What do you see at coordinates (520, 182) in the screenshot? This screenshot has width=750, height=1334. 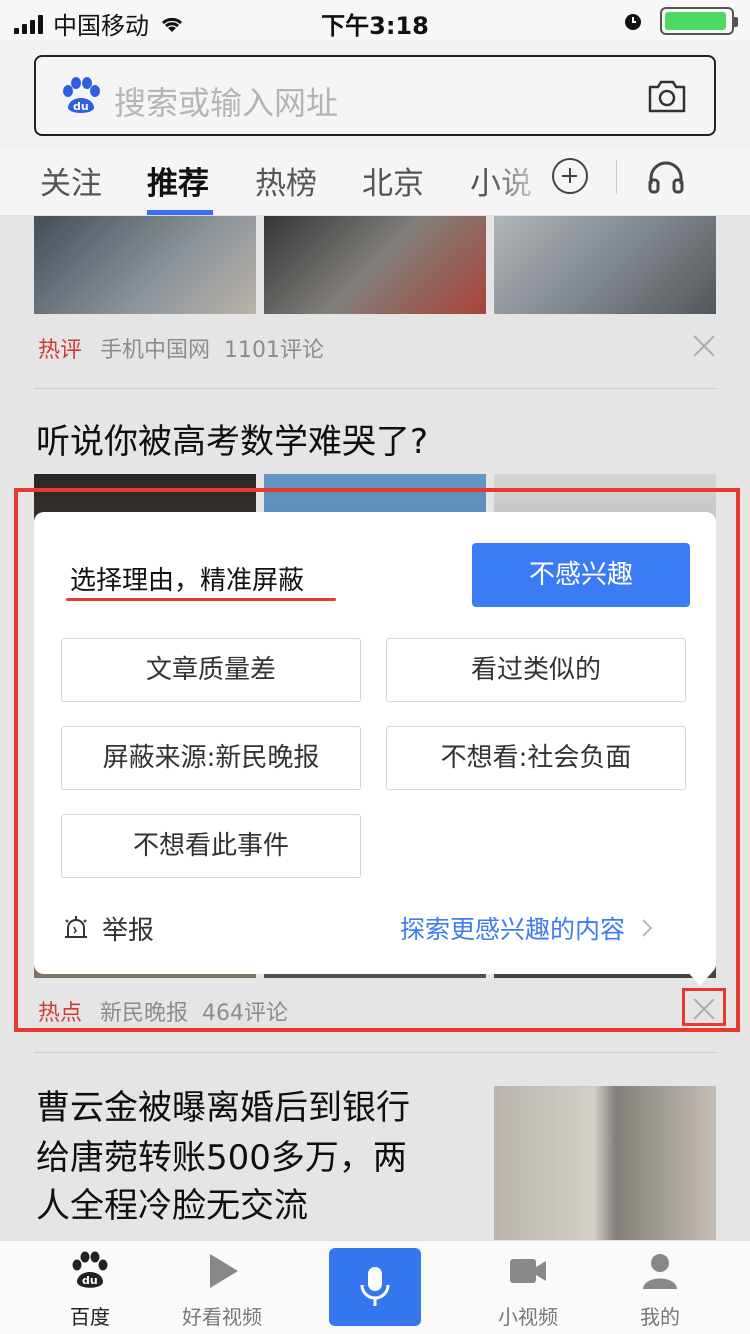 I see `tab-fade` at bounding box center [520, 182].